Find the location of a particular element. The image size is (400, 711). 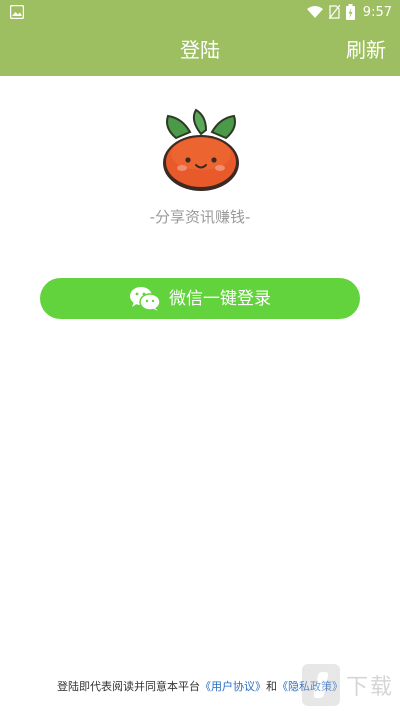

status-time: 9:57 is located at coordinates (377, 12).